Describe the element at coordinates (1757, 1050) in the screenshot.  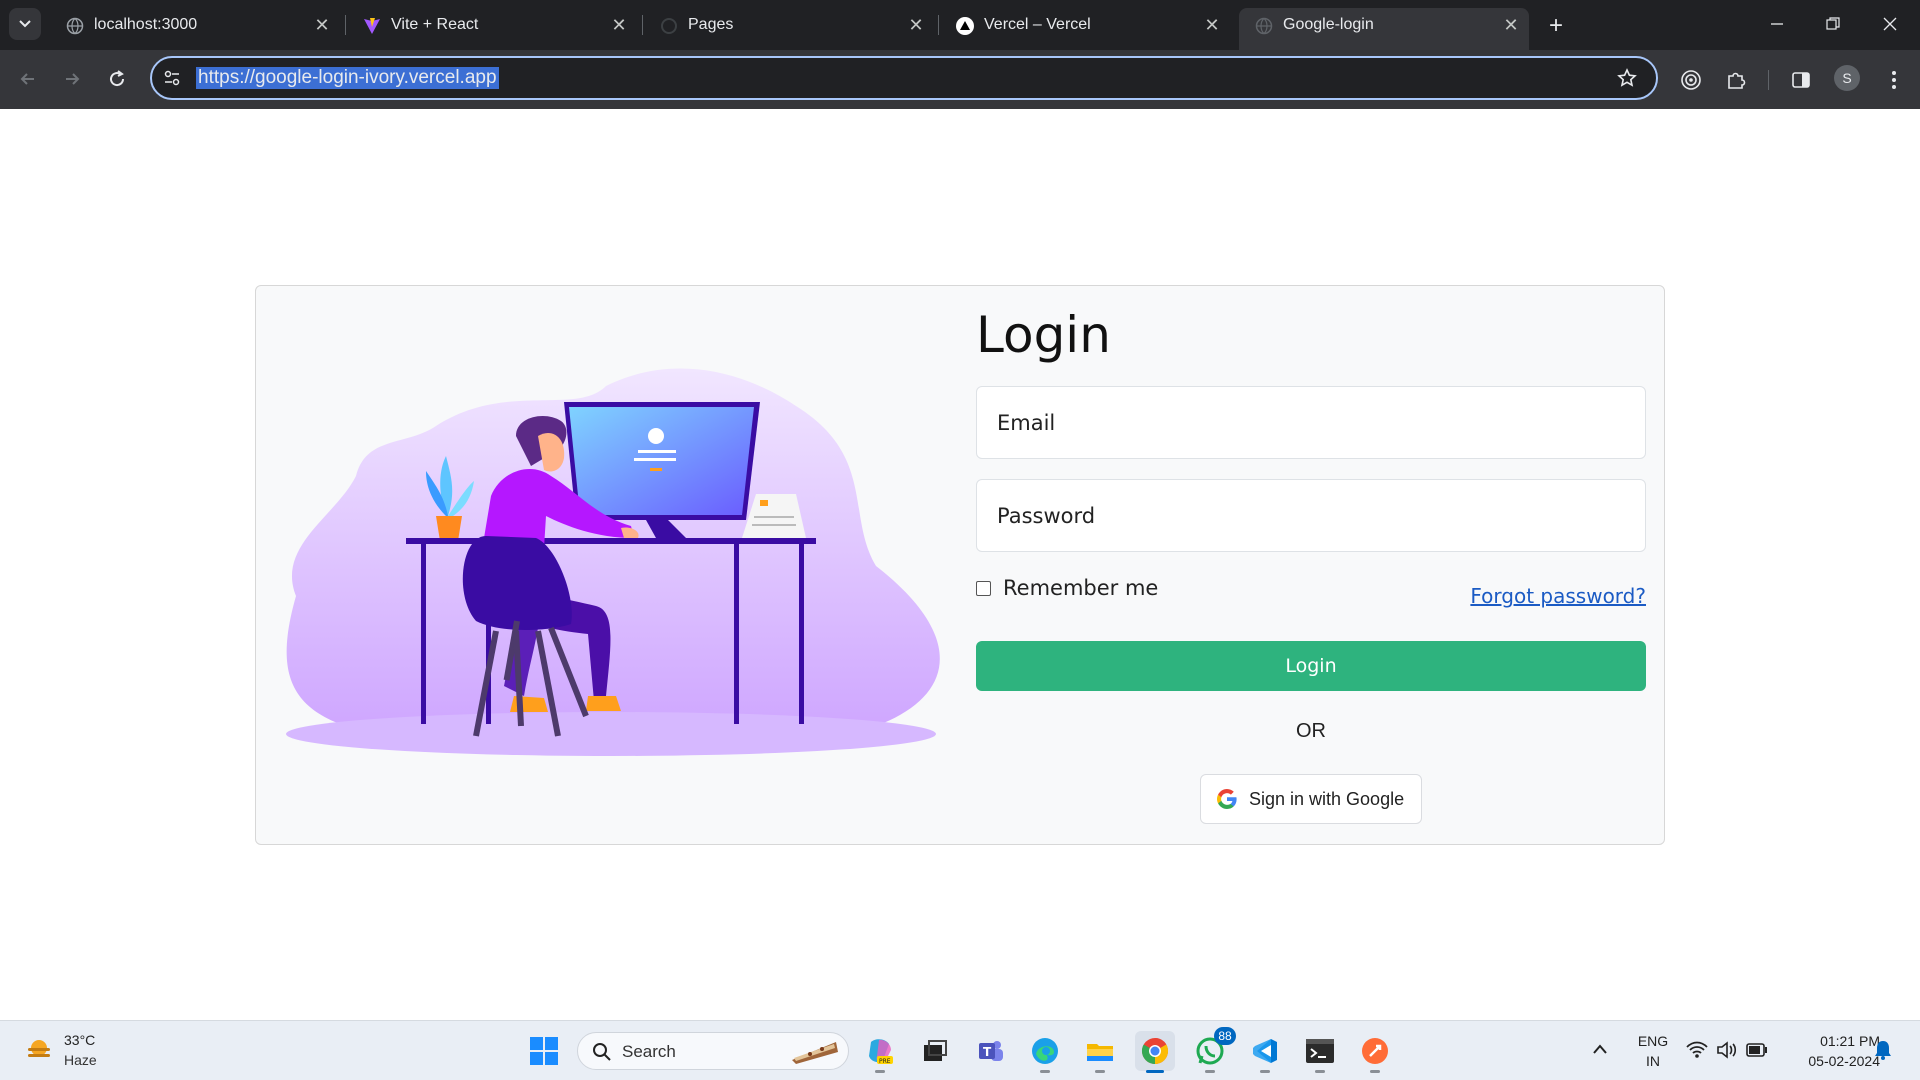
I see `battery-icon` at that location.